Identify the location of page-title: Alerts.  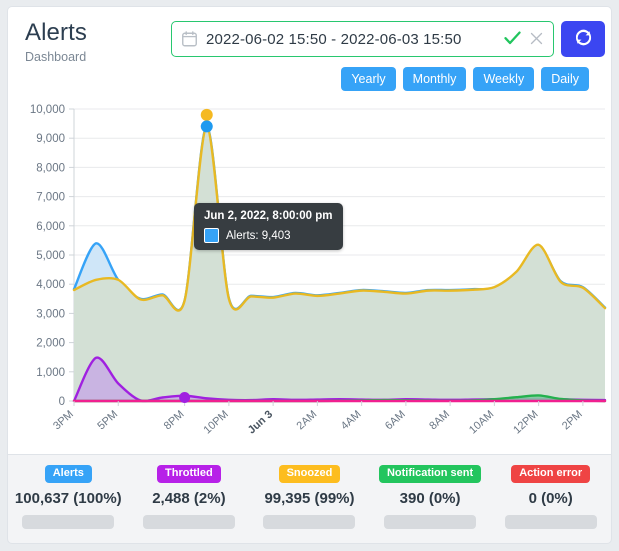
(56, 32).